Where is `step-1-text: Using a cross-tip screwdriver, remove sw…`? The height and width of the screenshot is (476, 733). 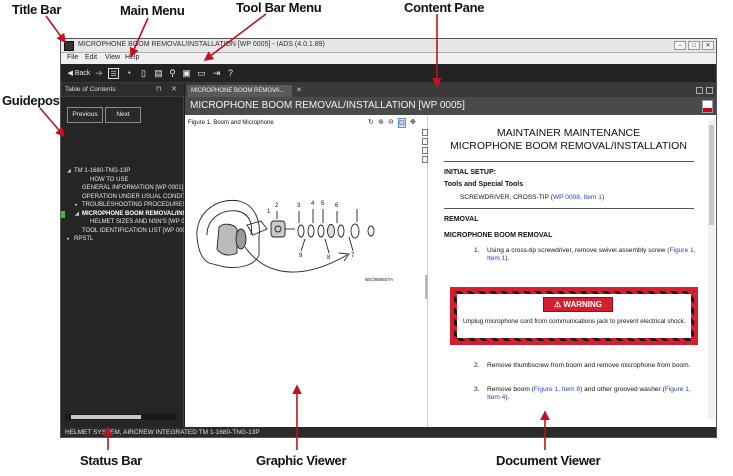 step-1-text: Using a cross-tip screwdriver, remove sw… is located at coordinates (591, 255).